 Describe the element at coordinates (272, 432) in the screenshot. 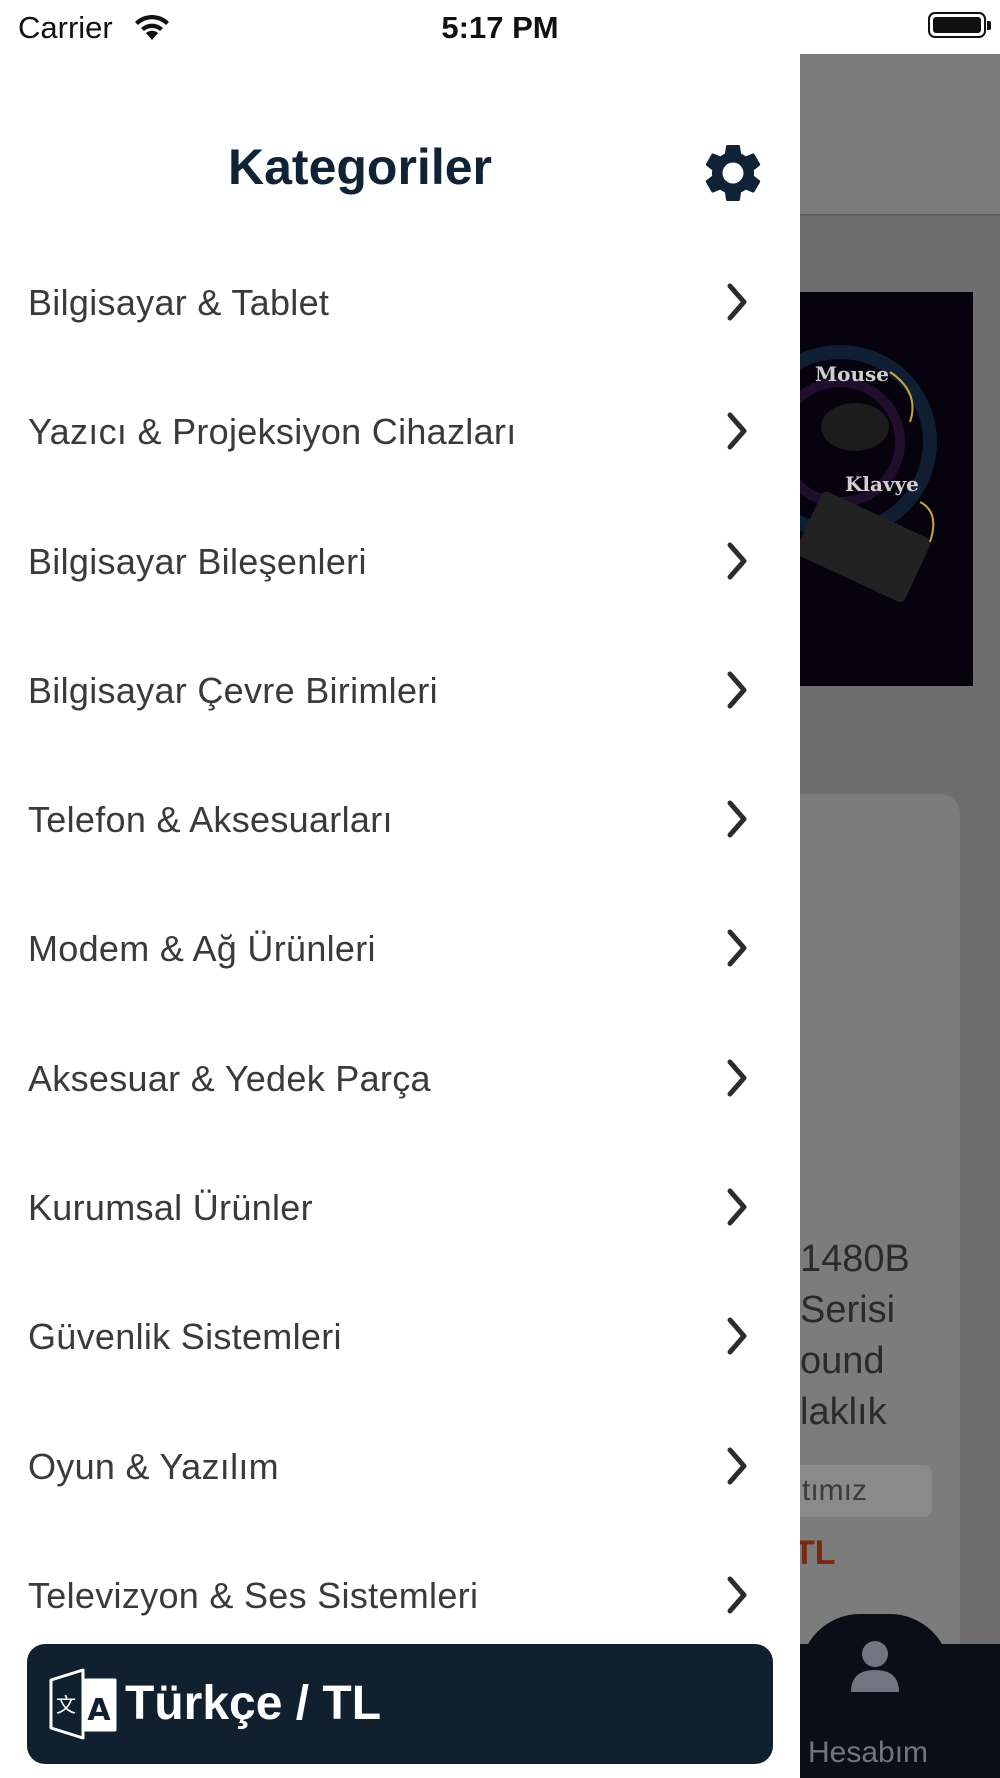

I see `category-label: Yazıcı & Projeksiyon Cihazları` at that location.